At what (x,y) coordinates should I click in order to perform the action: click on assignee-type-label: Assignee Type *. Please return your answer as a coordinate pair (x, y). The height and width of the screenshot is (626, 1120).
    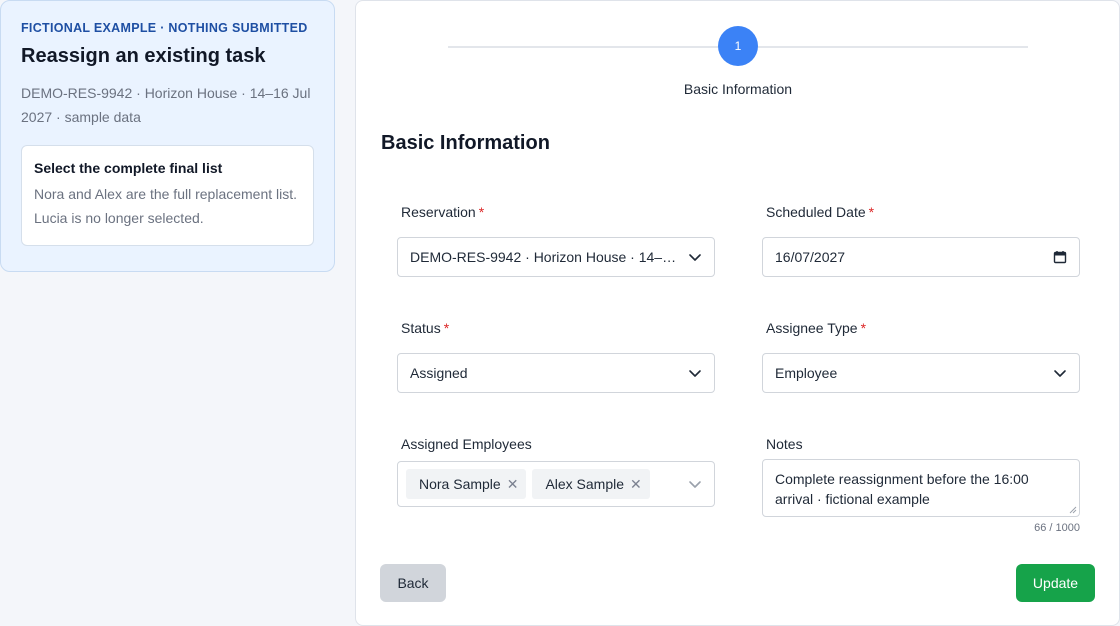
    Looking at the image, I should click on (816, 328).